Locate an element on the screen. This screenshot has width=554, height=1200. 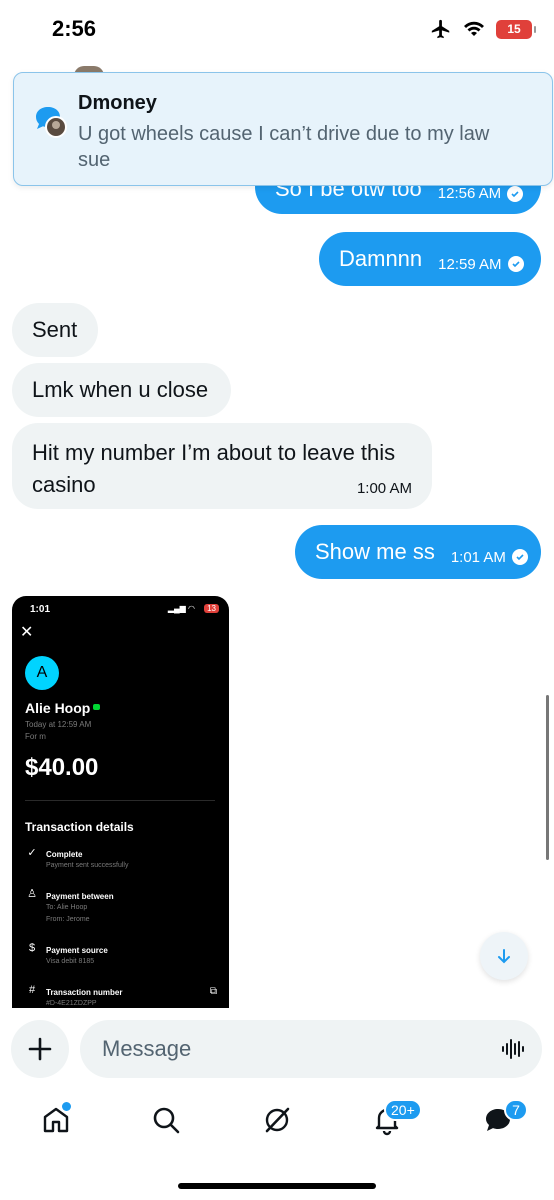
message-input is located at coordinates (292, 1049).